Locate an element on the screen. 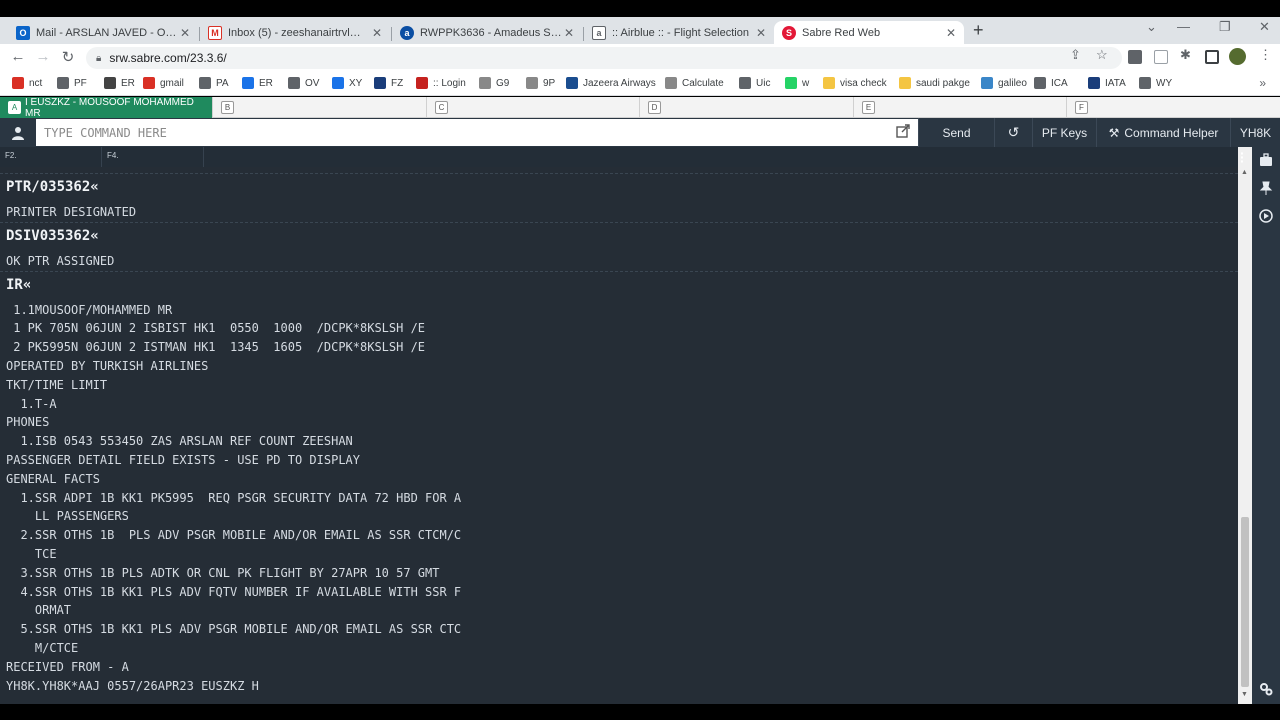  bookmark-item: Jazeera Airways is located at coordinates (611, 83).